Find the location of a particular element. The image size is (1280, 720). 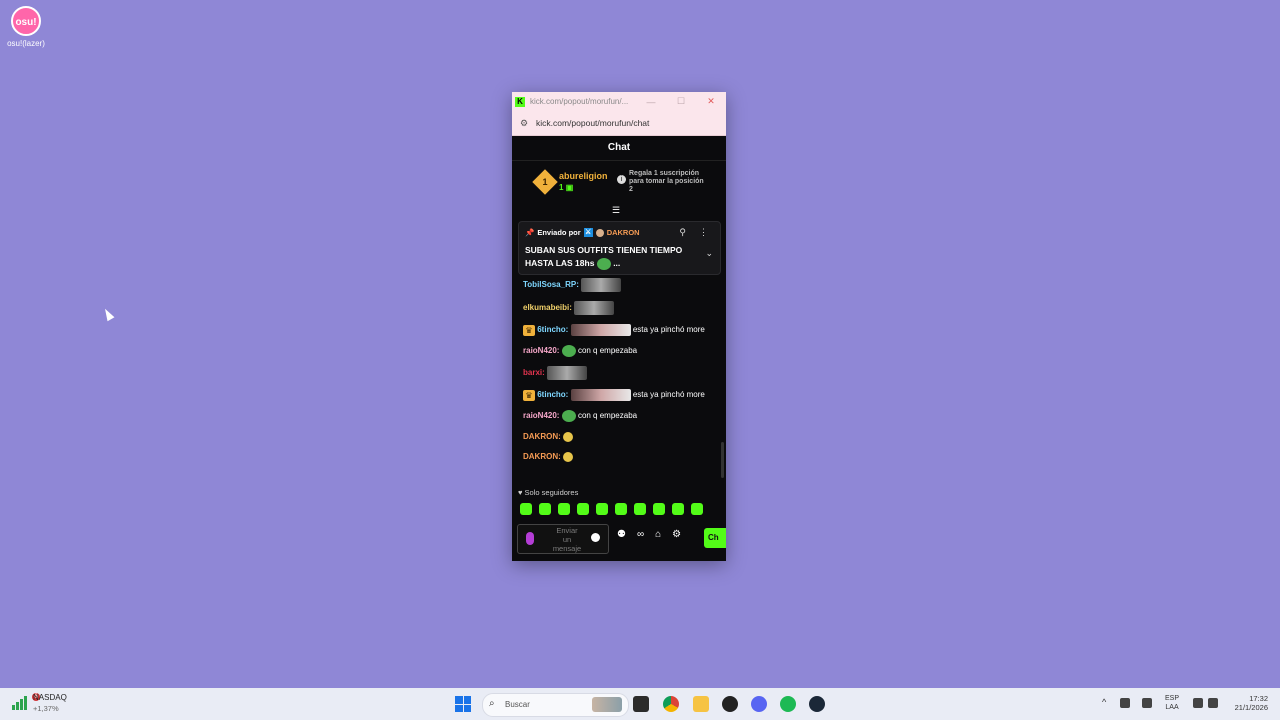

microphone-icon is located at coordinates (530, 538).